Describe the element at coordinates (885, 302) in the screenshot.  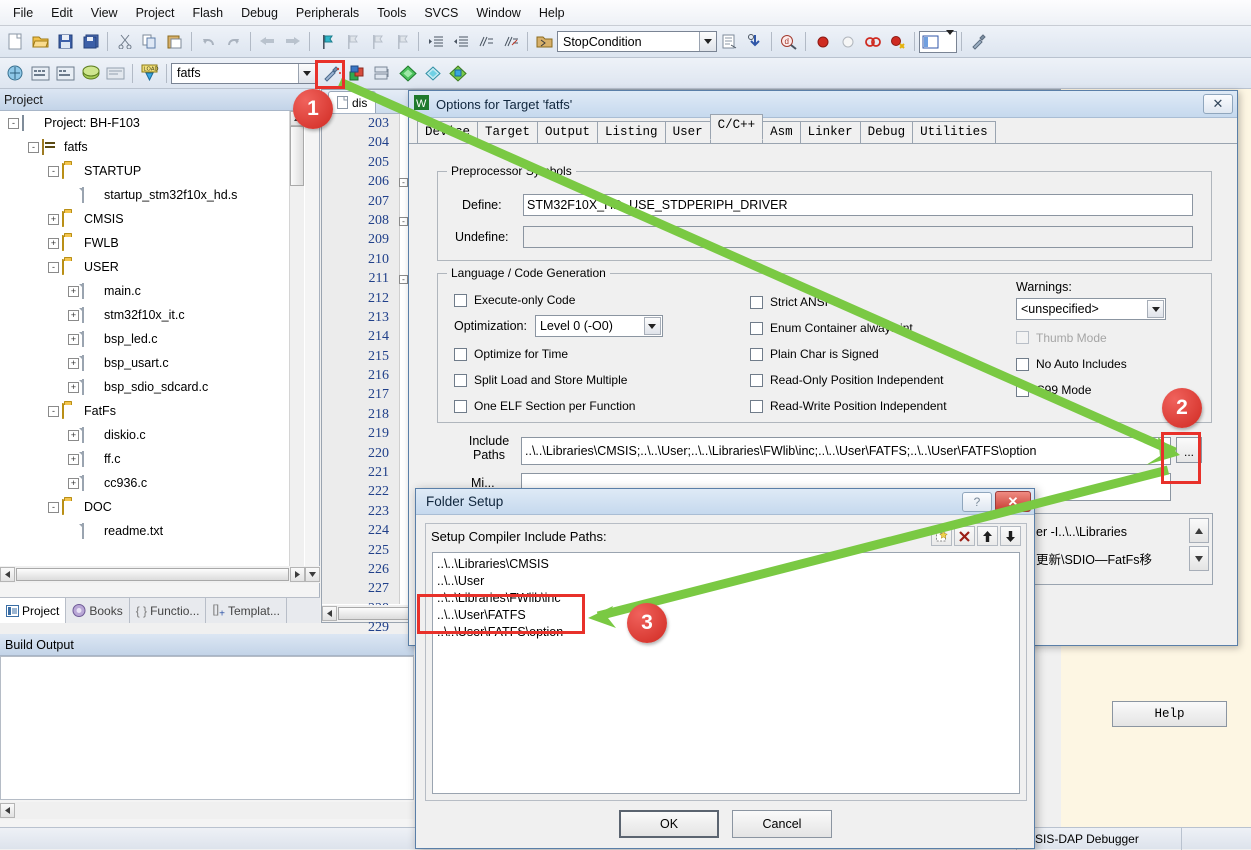
I see `checkbox-strict-ansi-c: Strict ANSI C` at that location.